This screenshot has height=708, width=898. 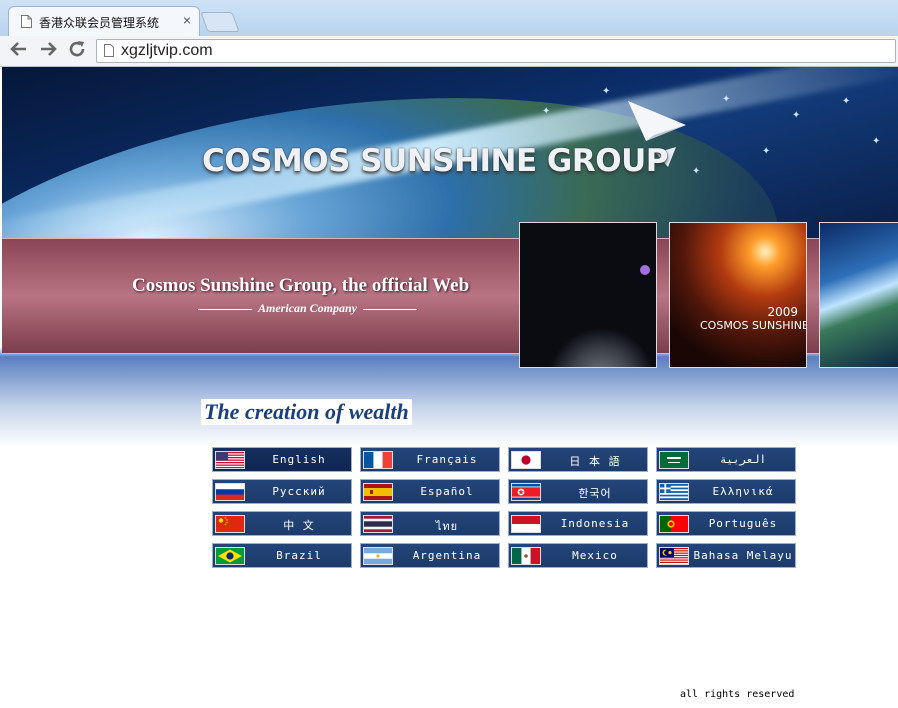 What do you see at coordinates (496, 51) in the screenshot?
I see `address-bar: xgzljtvip.com` at bounding box center [496, 51].